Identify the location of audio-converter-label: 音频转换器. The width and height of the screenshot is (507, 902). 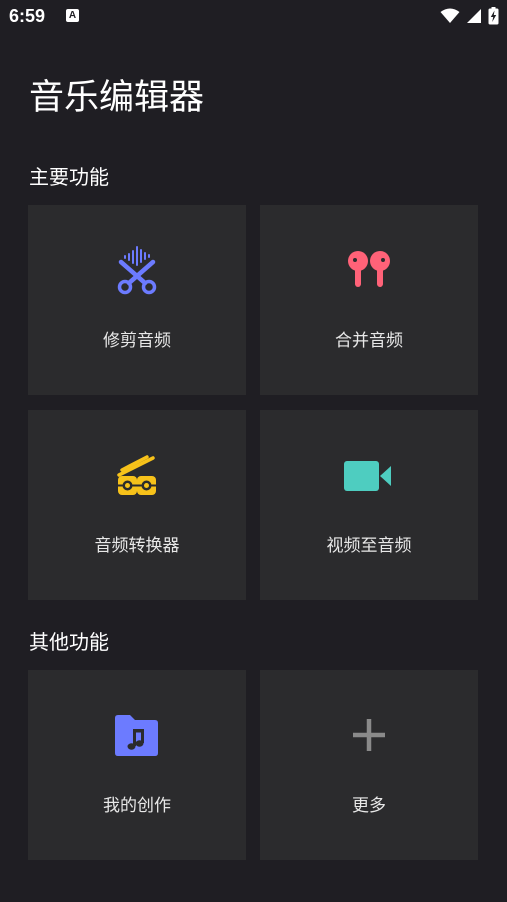
(137, 546).